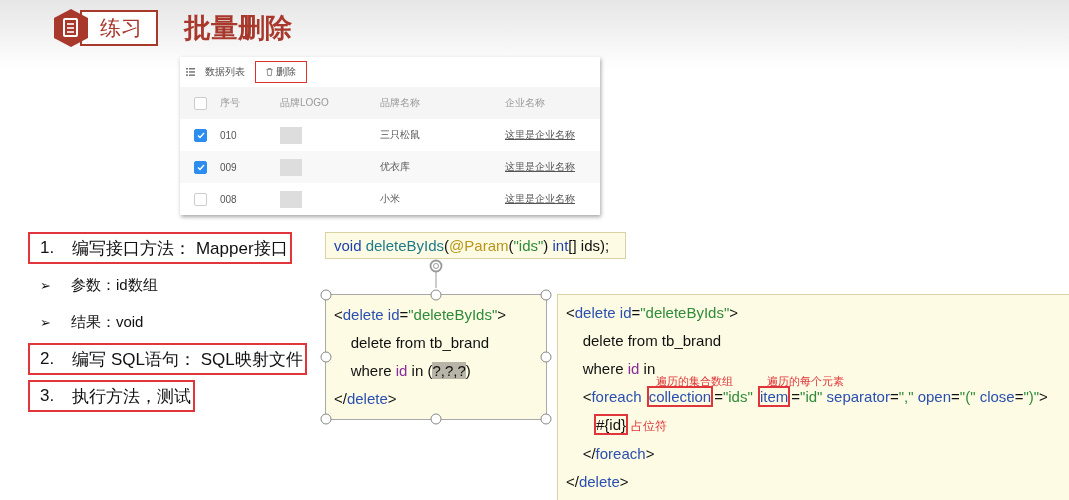  What do you see at coordinates (968, 396) in the screenshot?
I see `code-text: "("` at bounding box center [968, 396].